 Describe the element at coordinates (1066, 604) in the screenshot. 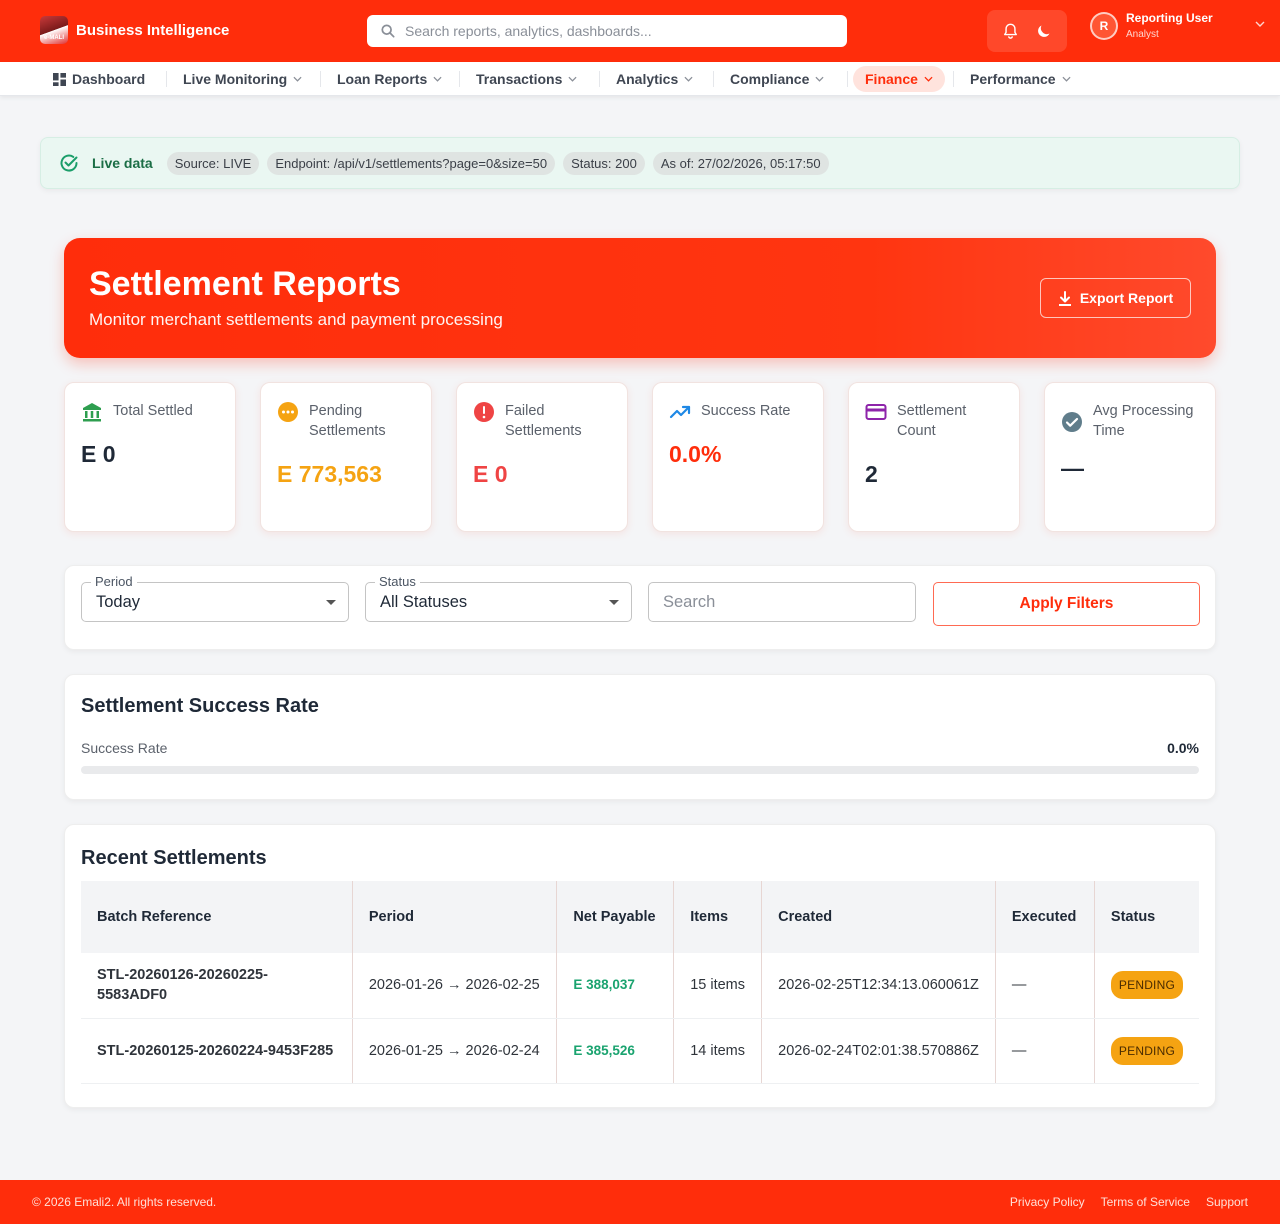

I see `apply-filters-button: Apply Filters` at that location.